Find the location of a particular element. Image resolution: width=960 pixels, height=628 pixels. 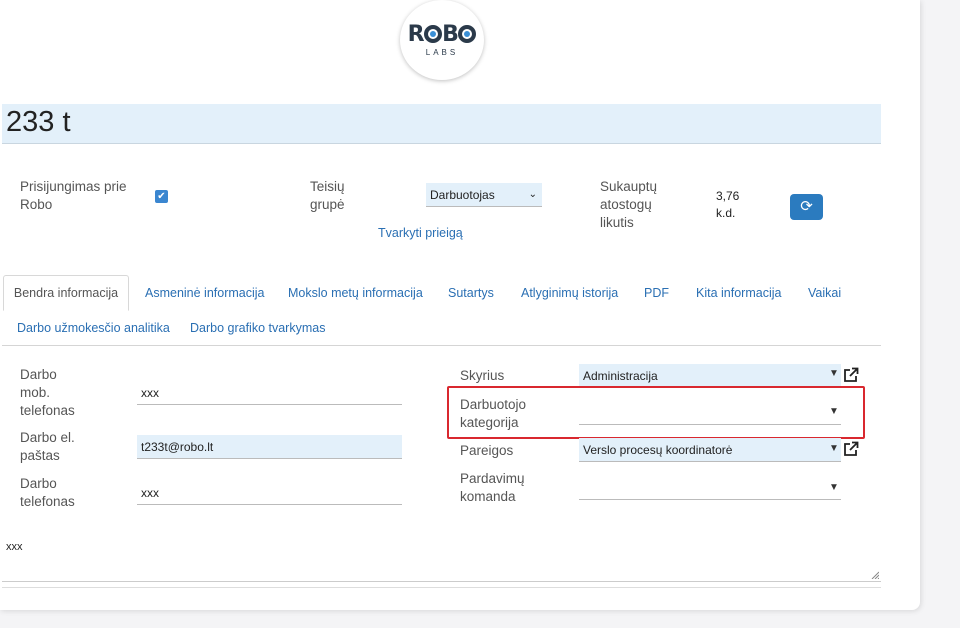

sales-team-select is located at coordinates (710, 488).